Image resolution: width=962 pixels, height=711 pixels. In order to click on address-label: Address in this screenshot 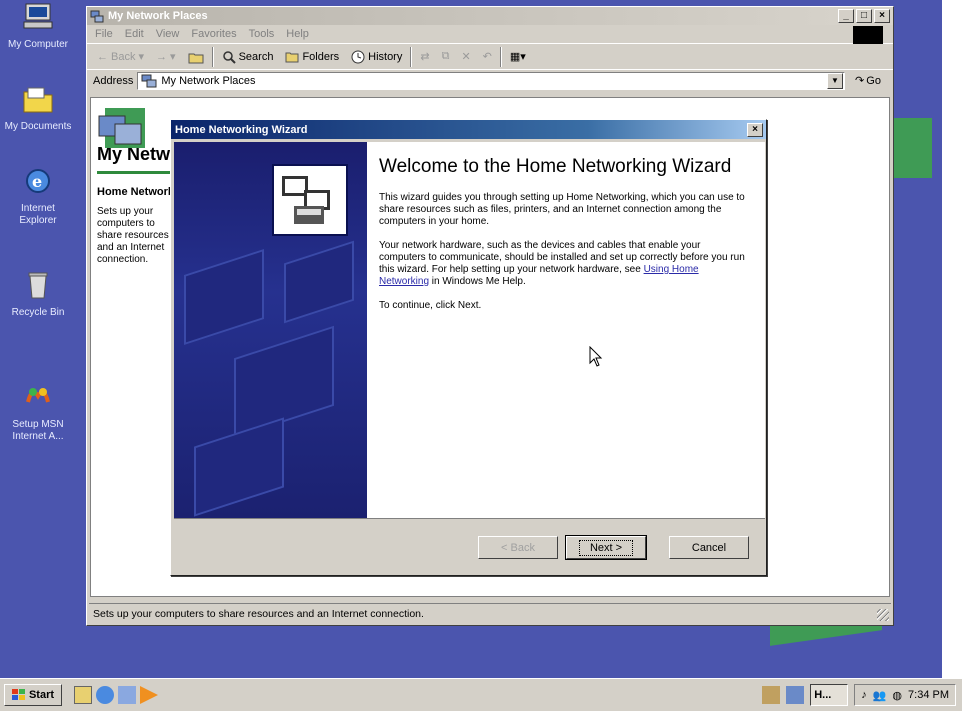, I will do `click(113, 80)`.